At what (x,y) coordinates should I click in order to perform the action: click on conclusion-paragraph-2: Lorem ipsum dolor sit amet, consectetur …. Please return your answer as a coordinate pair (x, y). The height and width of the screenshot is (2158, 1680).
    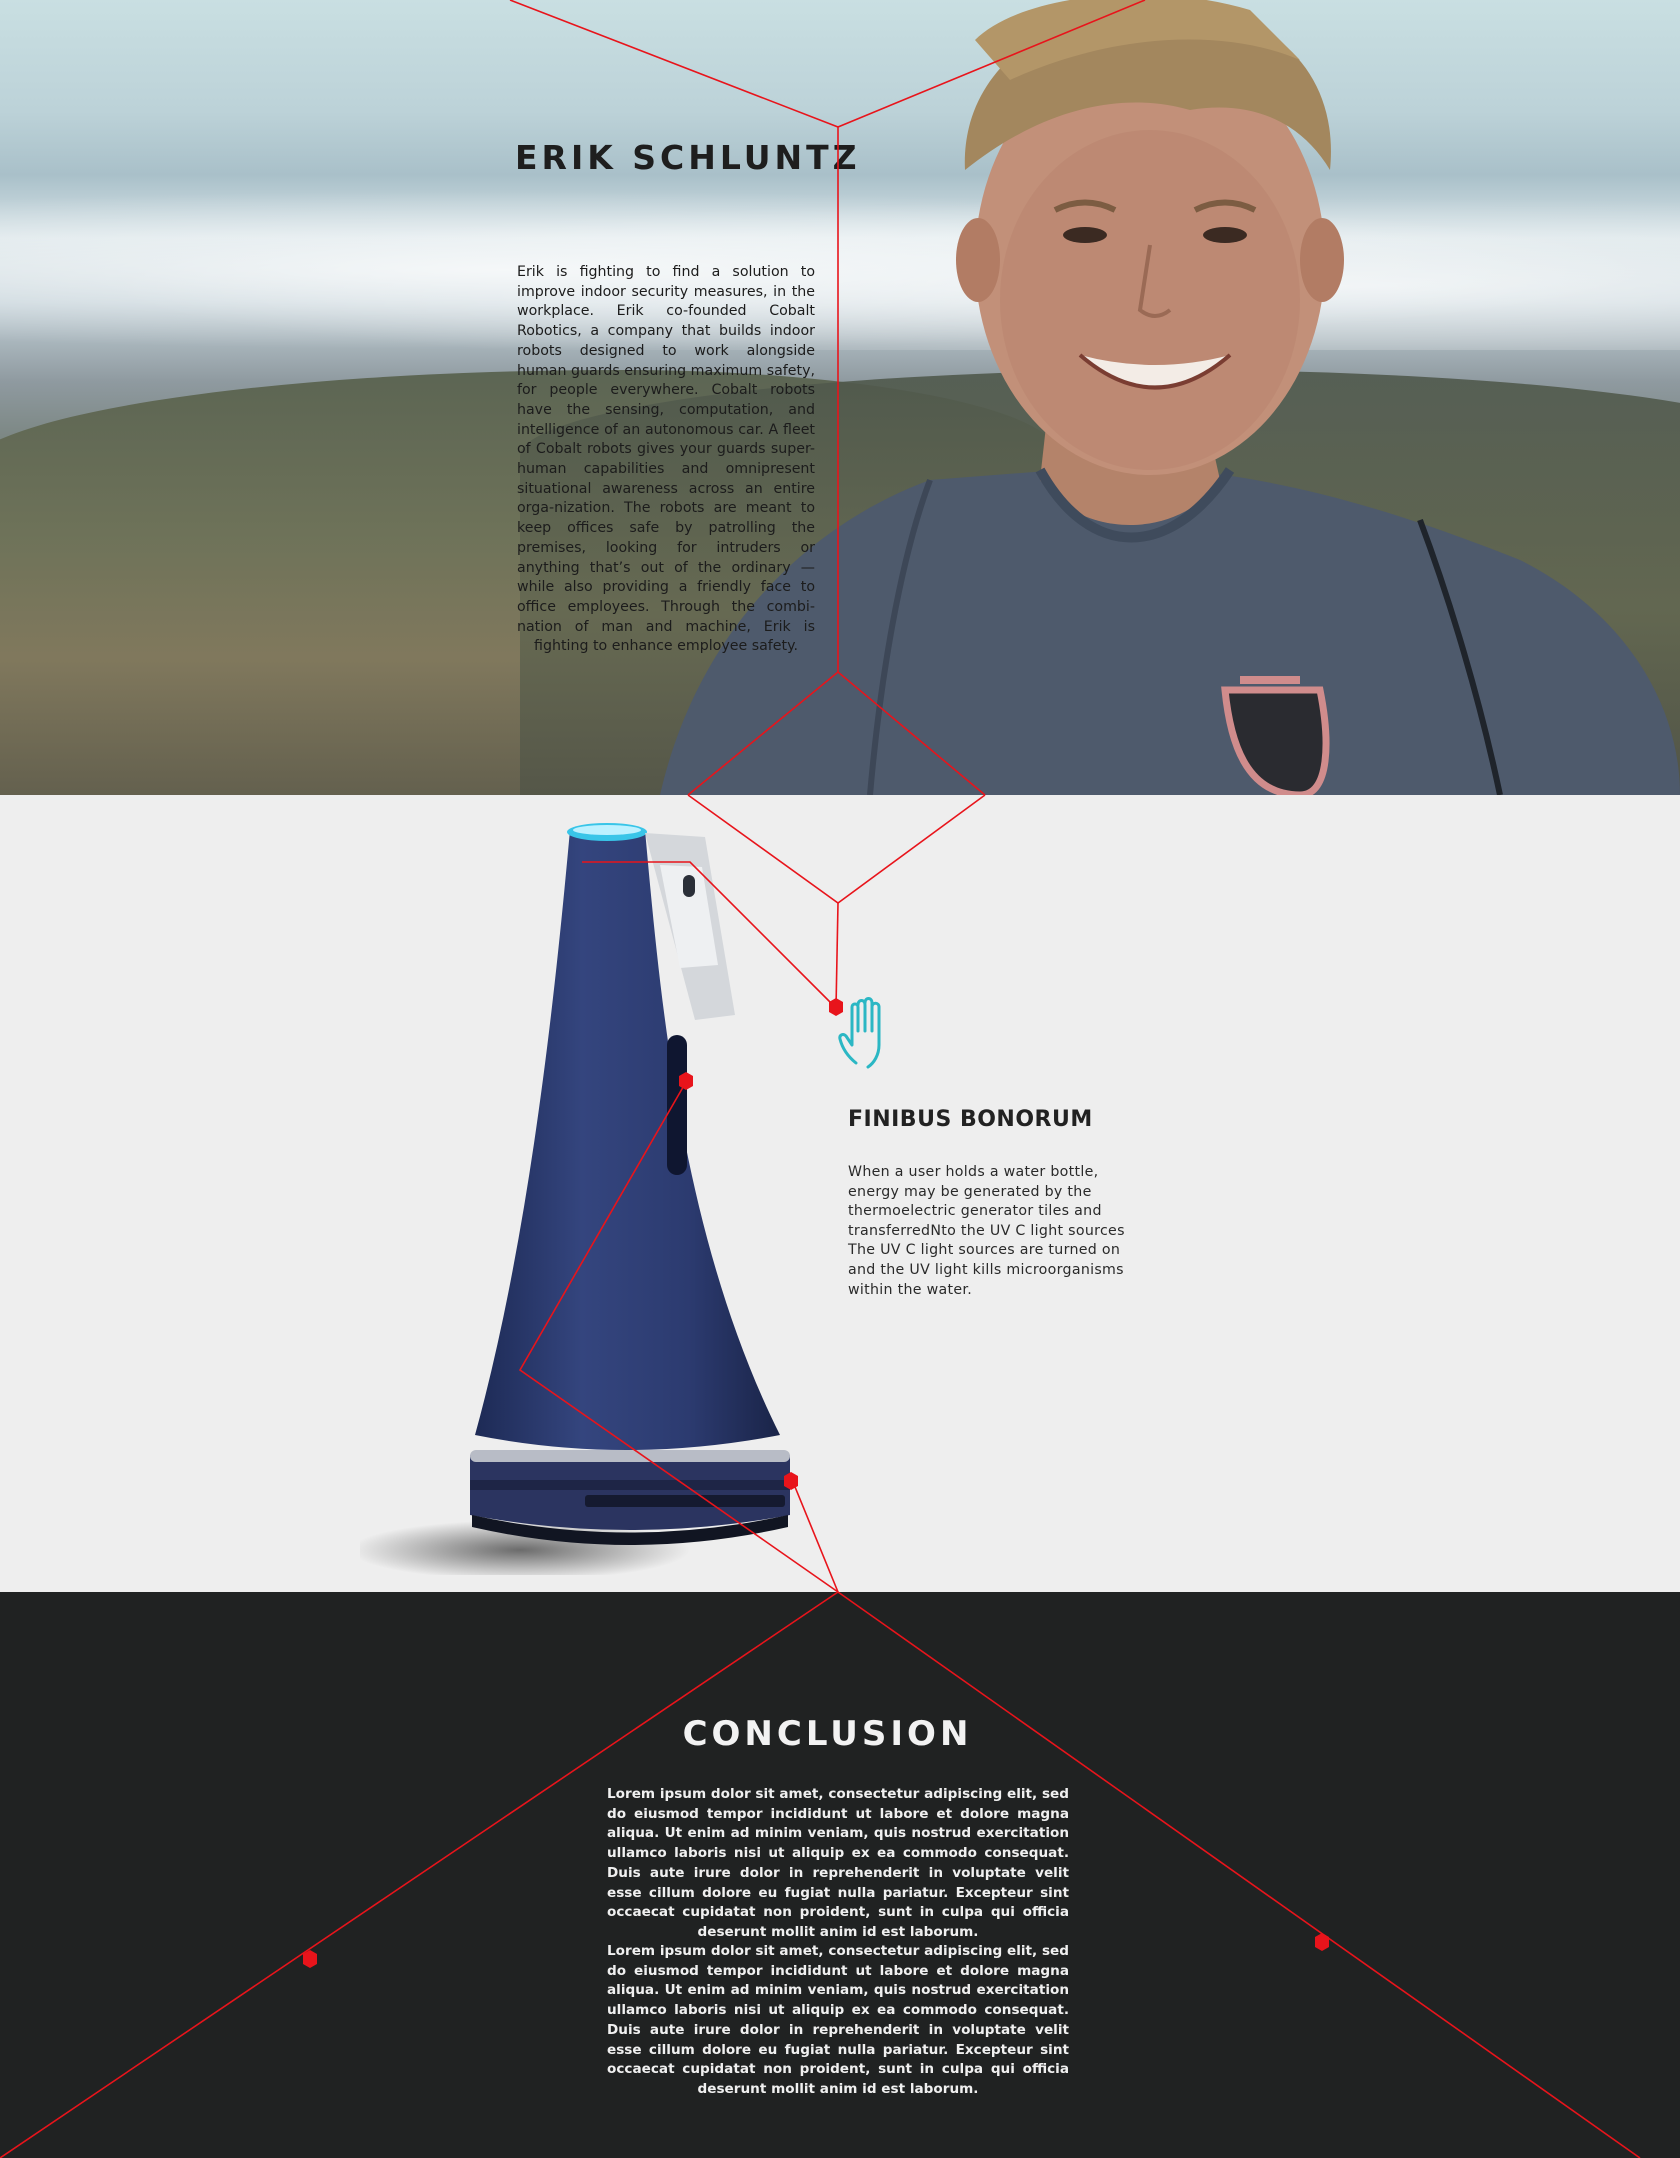
    Looking at the image, I should click on (838, 2020).